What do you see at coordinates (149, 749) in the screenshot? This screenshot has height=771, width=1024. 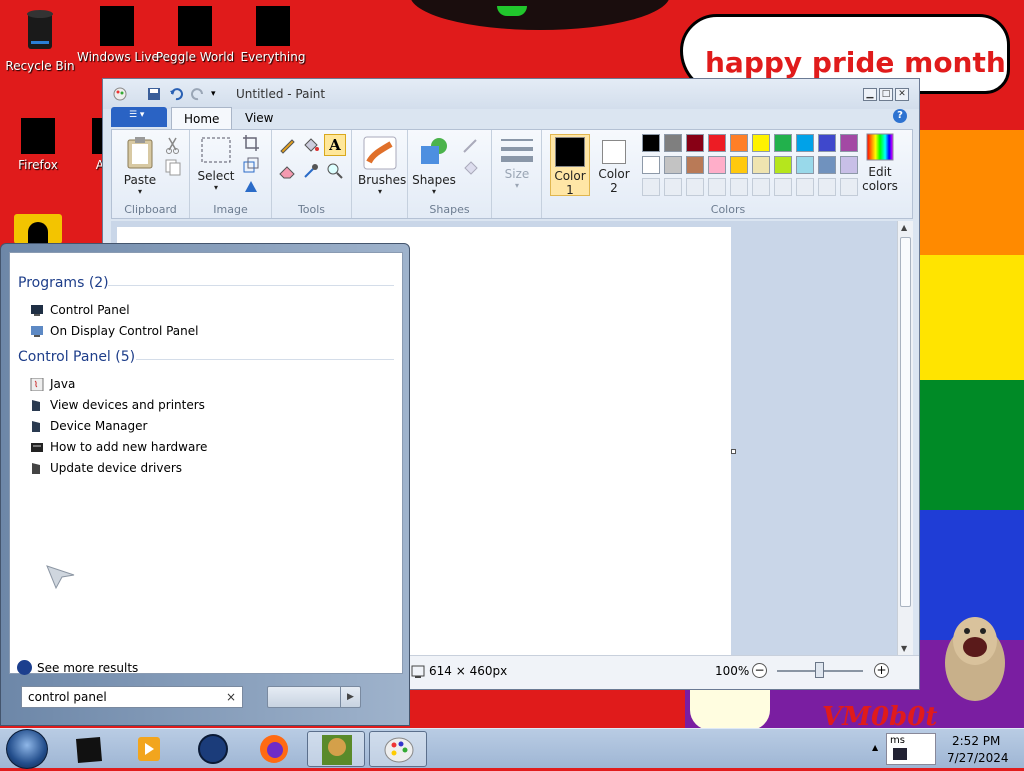 I see `taskbar-app-media-player` at bounding box center [149, 749].